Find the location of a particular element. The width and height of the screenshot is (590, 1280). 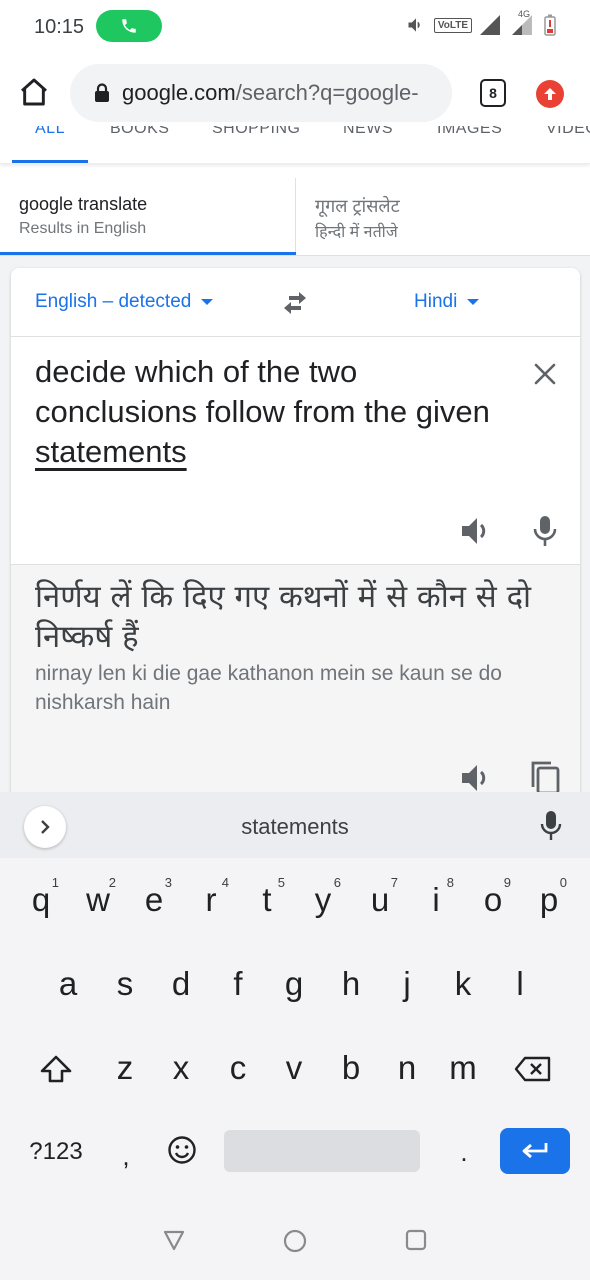

backspace-key is located at coordinates (533, 1069).